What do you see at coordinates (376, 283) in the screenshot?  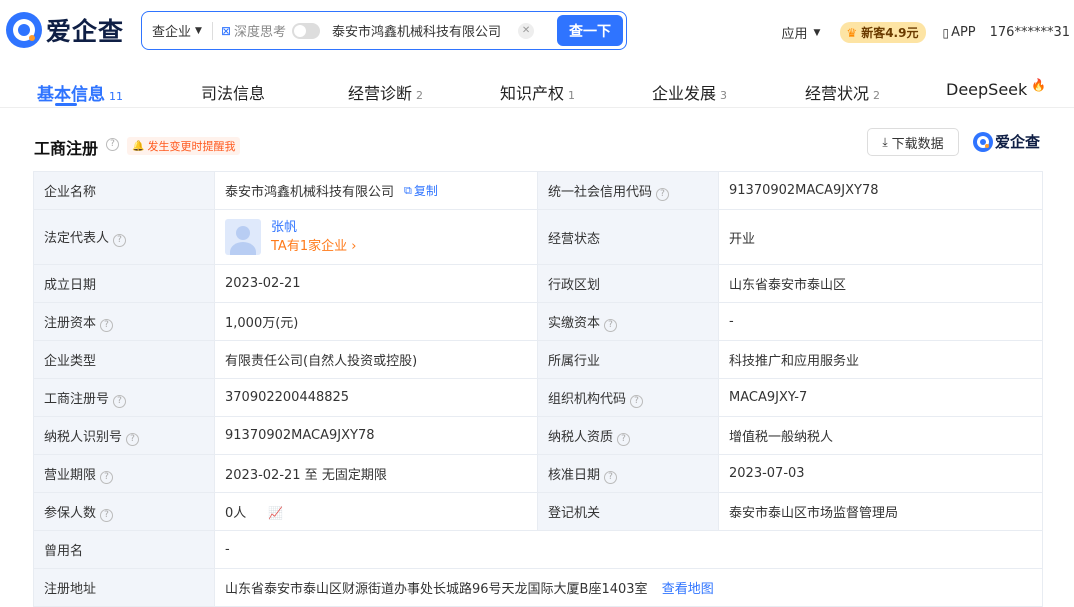 I see `field-value: 2023-02-21` at bounding box center [376, 283].